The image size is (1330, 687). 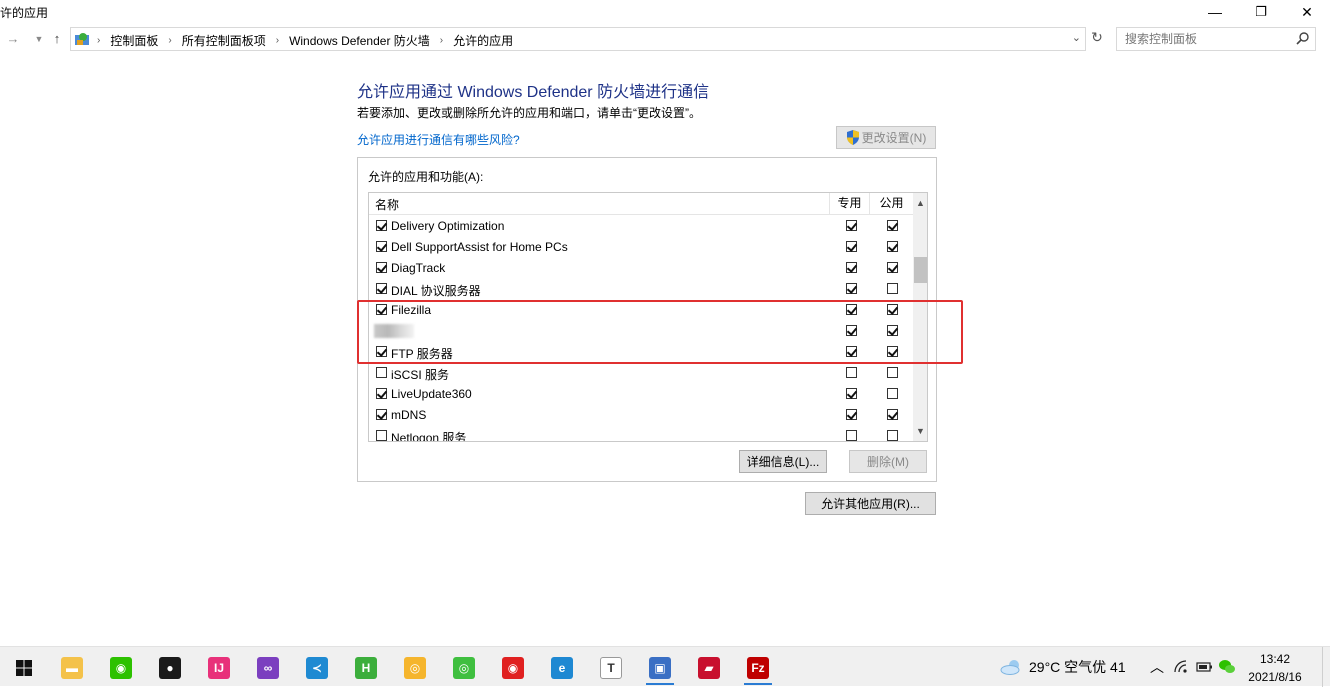 What do you see at coordinates (57, 39) in the screenshot?
I see `up-button: ↑` at bounding box center [57, 39].